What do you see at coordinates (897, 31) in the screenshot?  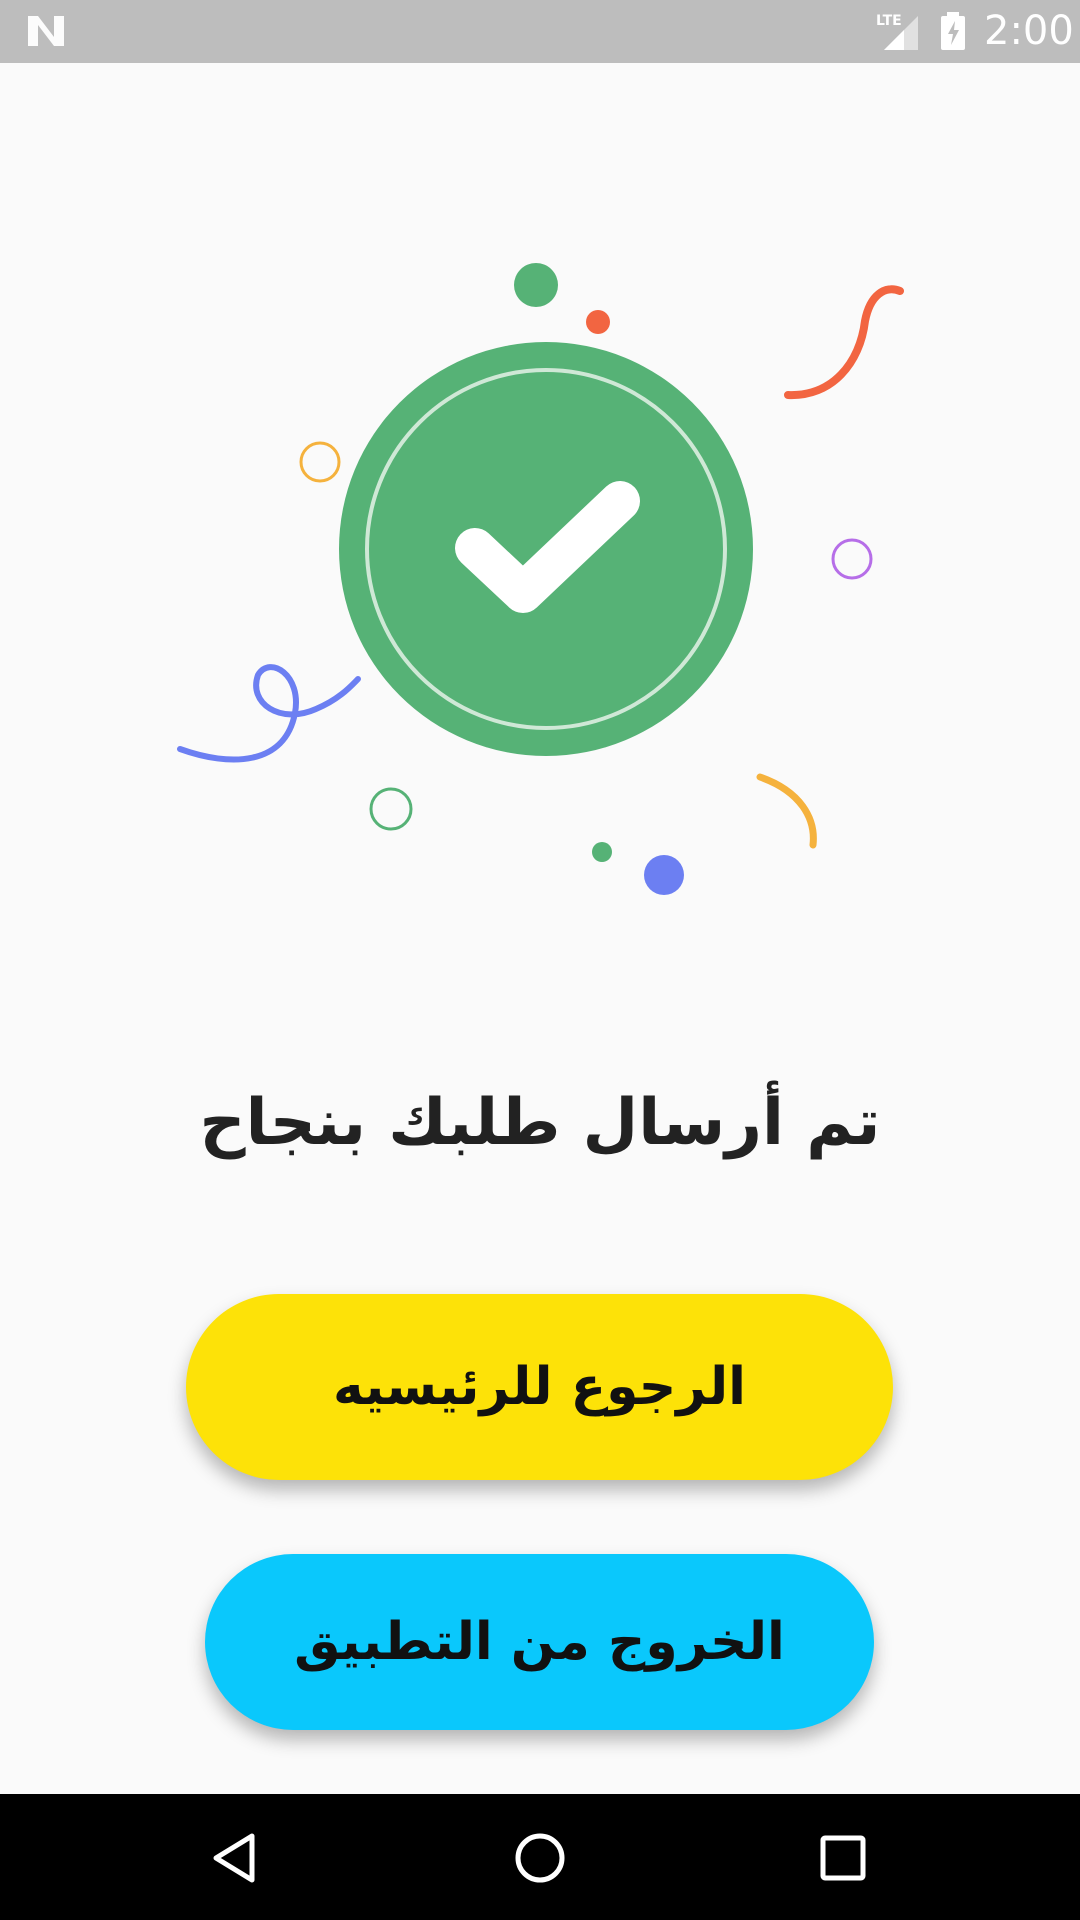 I see `lte-signal-icon: LTE` at bounding box center [897, 31].